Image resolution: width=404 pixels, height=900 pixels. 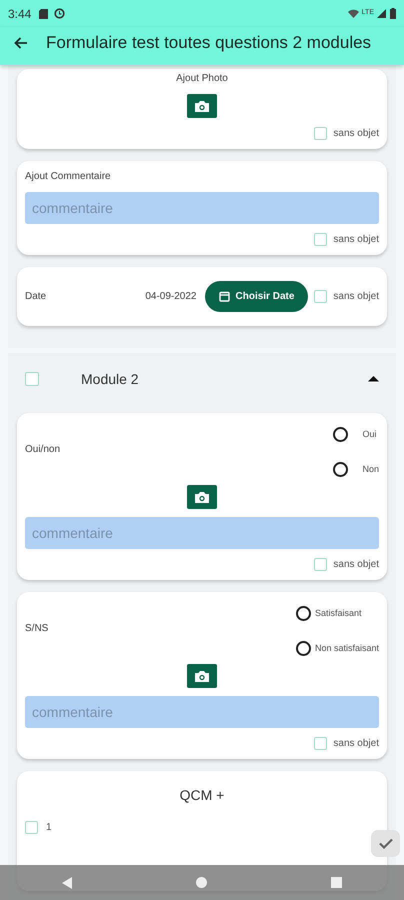 I want to click on date-value: 04-09-2022, so click(x=170, y=297).